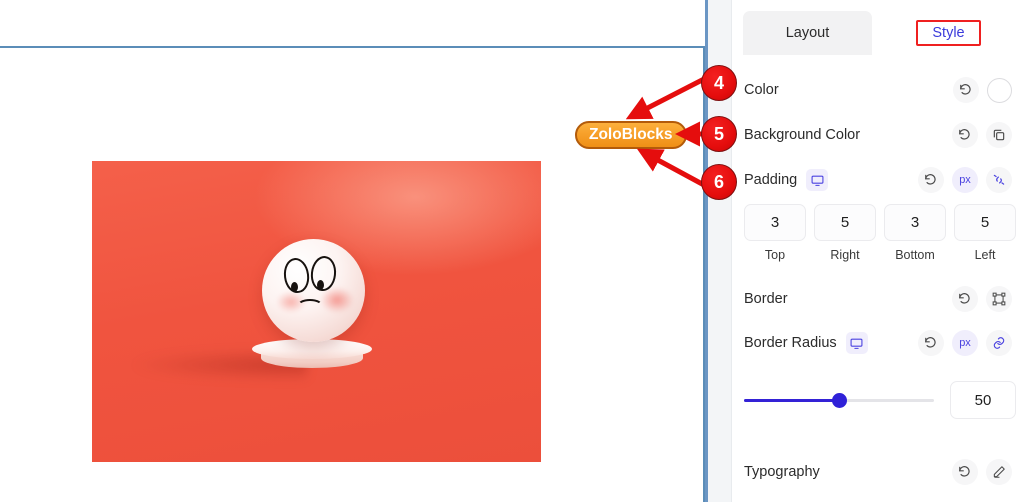  I want to click on color-label: Color, so click(761, 90).